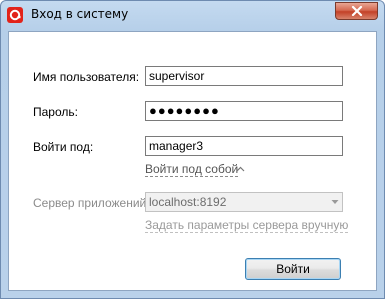 This screenshot has height=299, width=385. Describe the element at coordinates (63, 147) in the screenshot. I see `login-as-label: Войти под:` at that location.